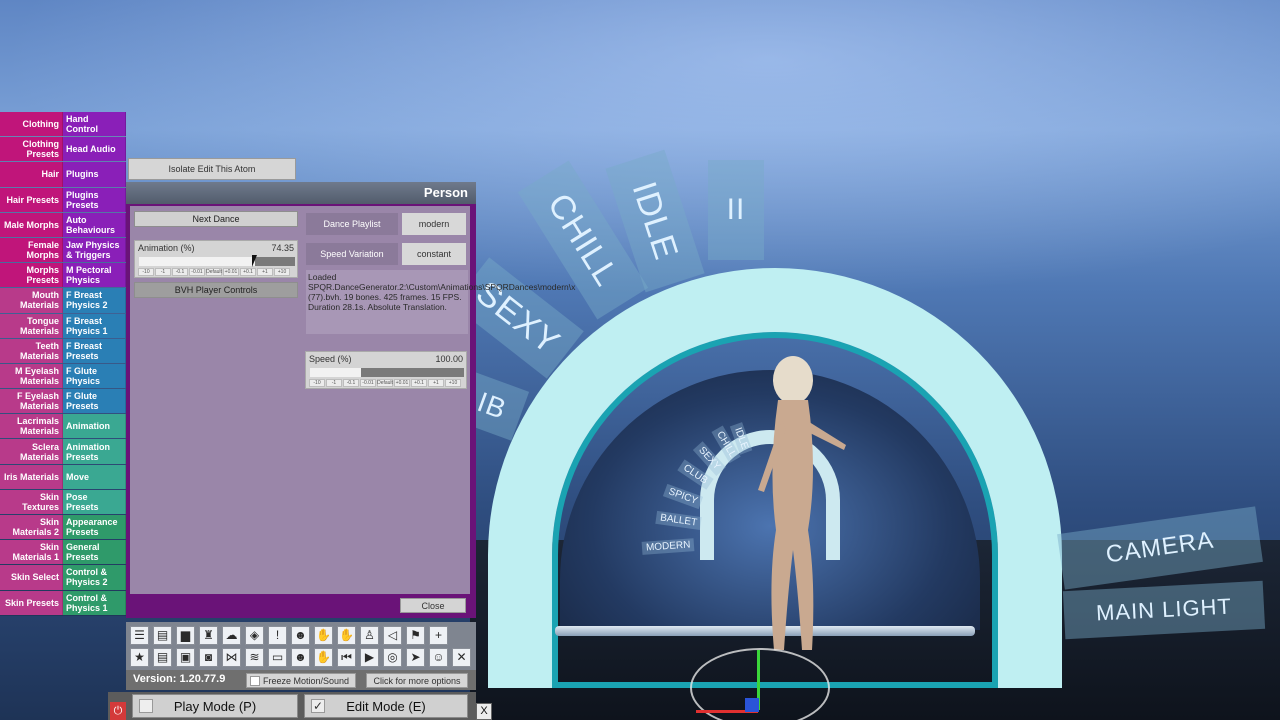 The width and height of the screenshot is (1280, 720). Describe the element at coordinates (185, 635) in the screenshot. I see `folder-icon: ▆` at that location.